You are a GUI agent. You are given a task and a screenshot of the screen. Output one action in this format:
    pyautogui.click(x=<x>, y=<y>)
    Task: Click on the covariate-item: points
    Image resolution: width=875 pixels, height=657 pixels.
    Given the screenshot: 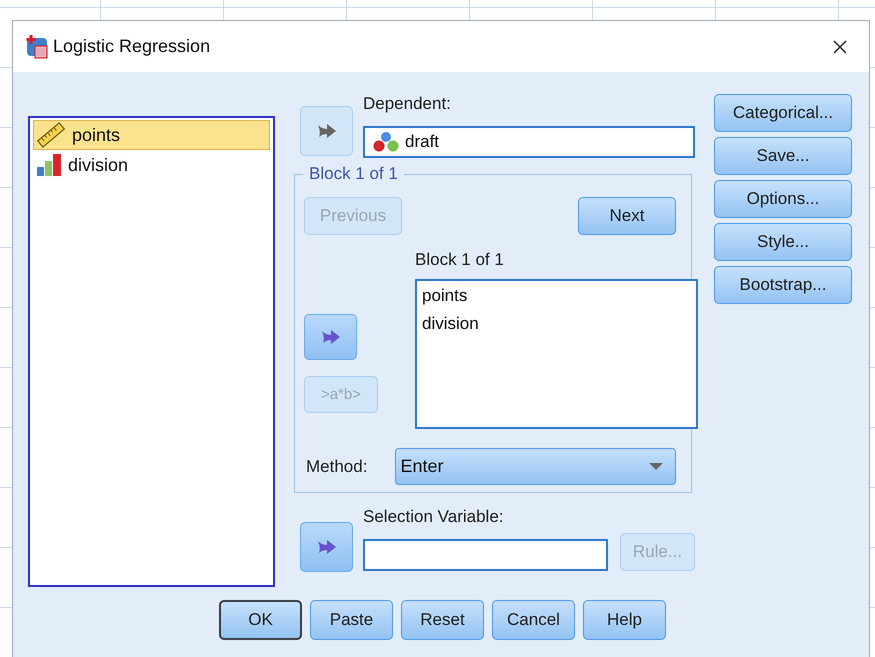 What is the action you would take?
    pyautogui.click(x=445, y=296)
    